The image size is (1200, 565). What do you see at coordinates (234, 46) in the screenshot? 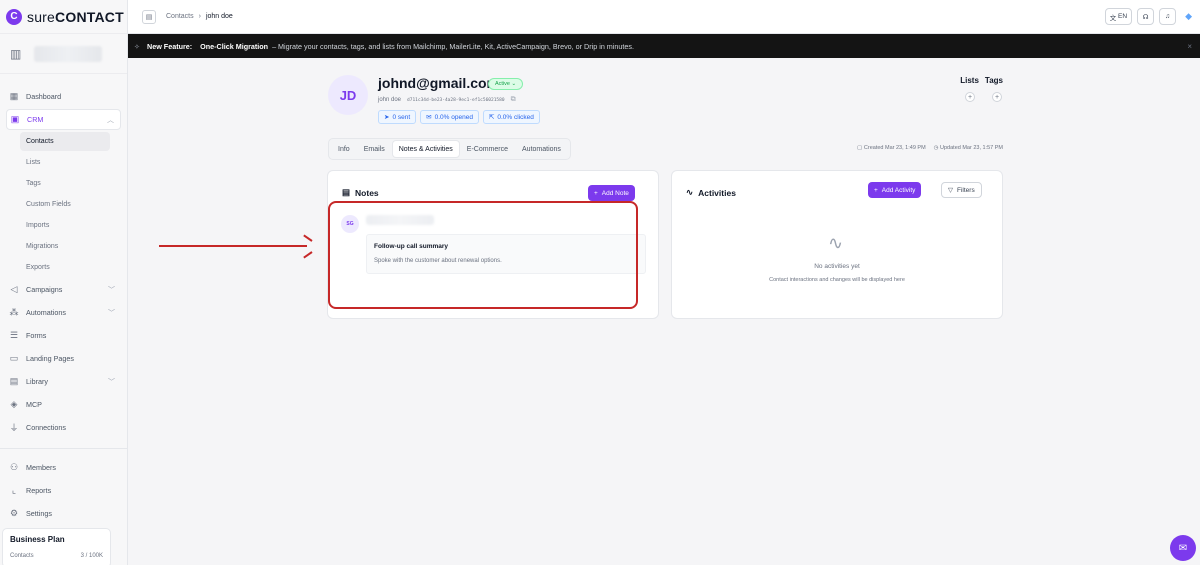
I see `banner-feature: One-Click Migration` at bounding box center [234, 46].